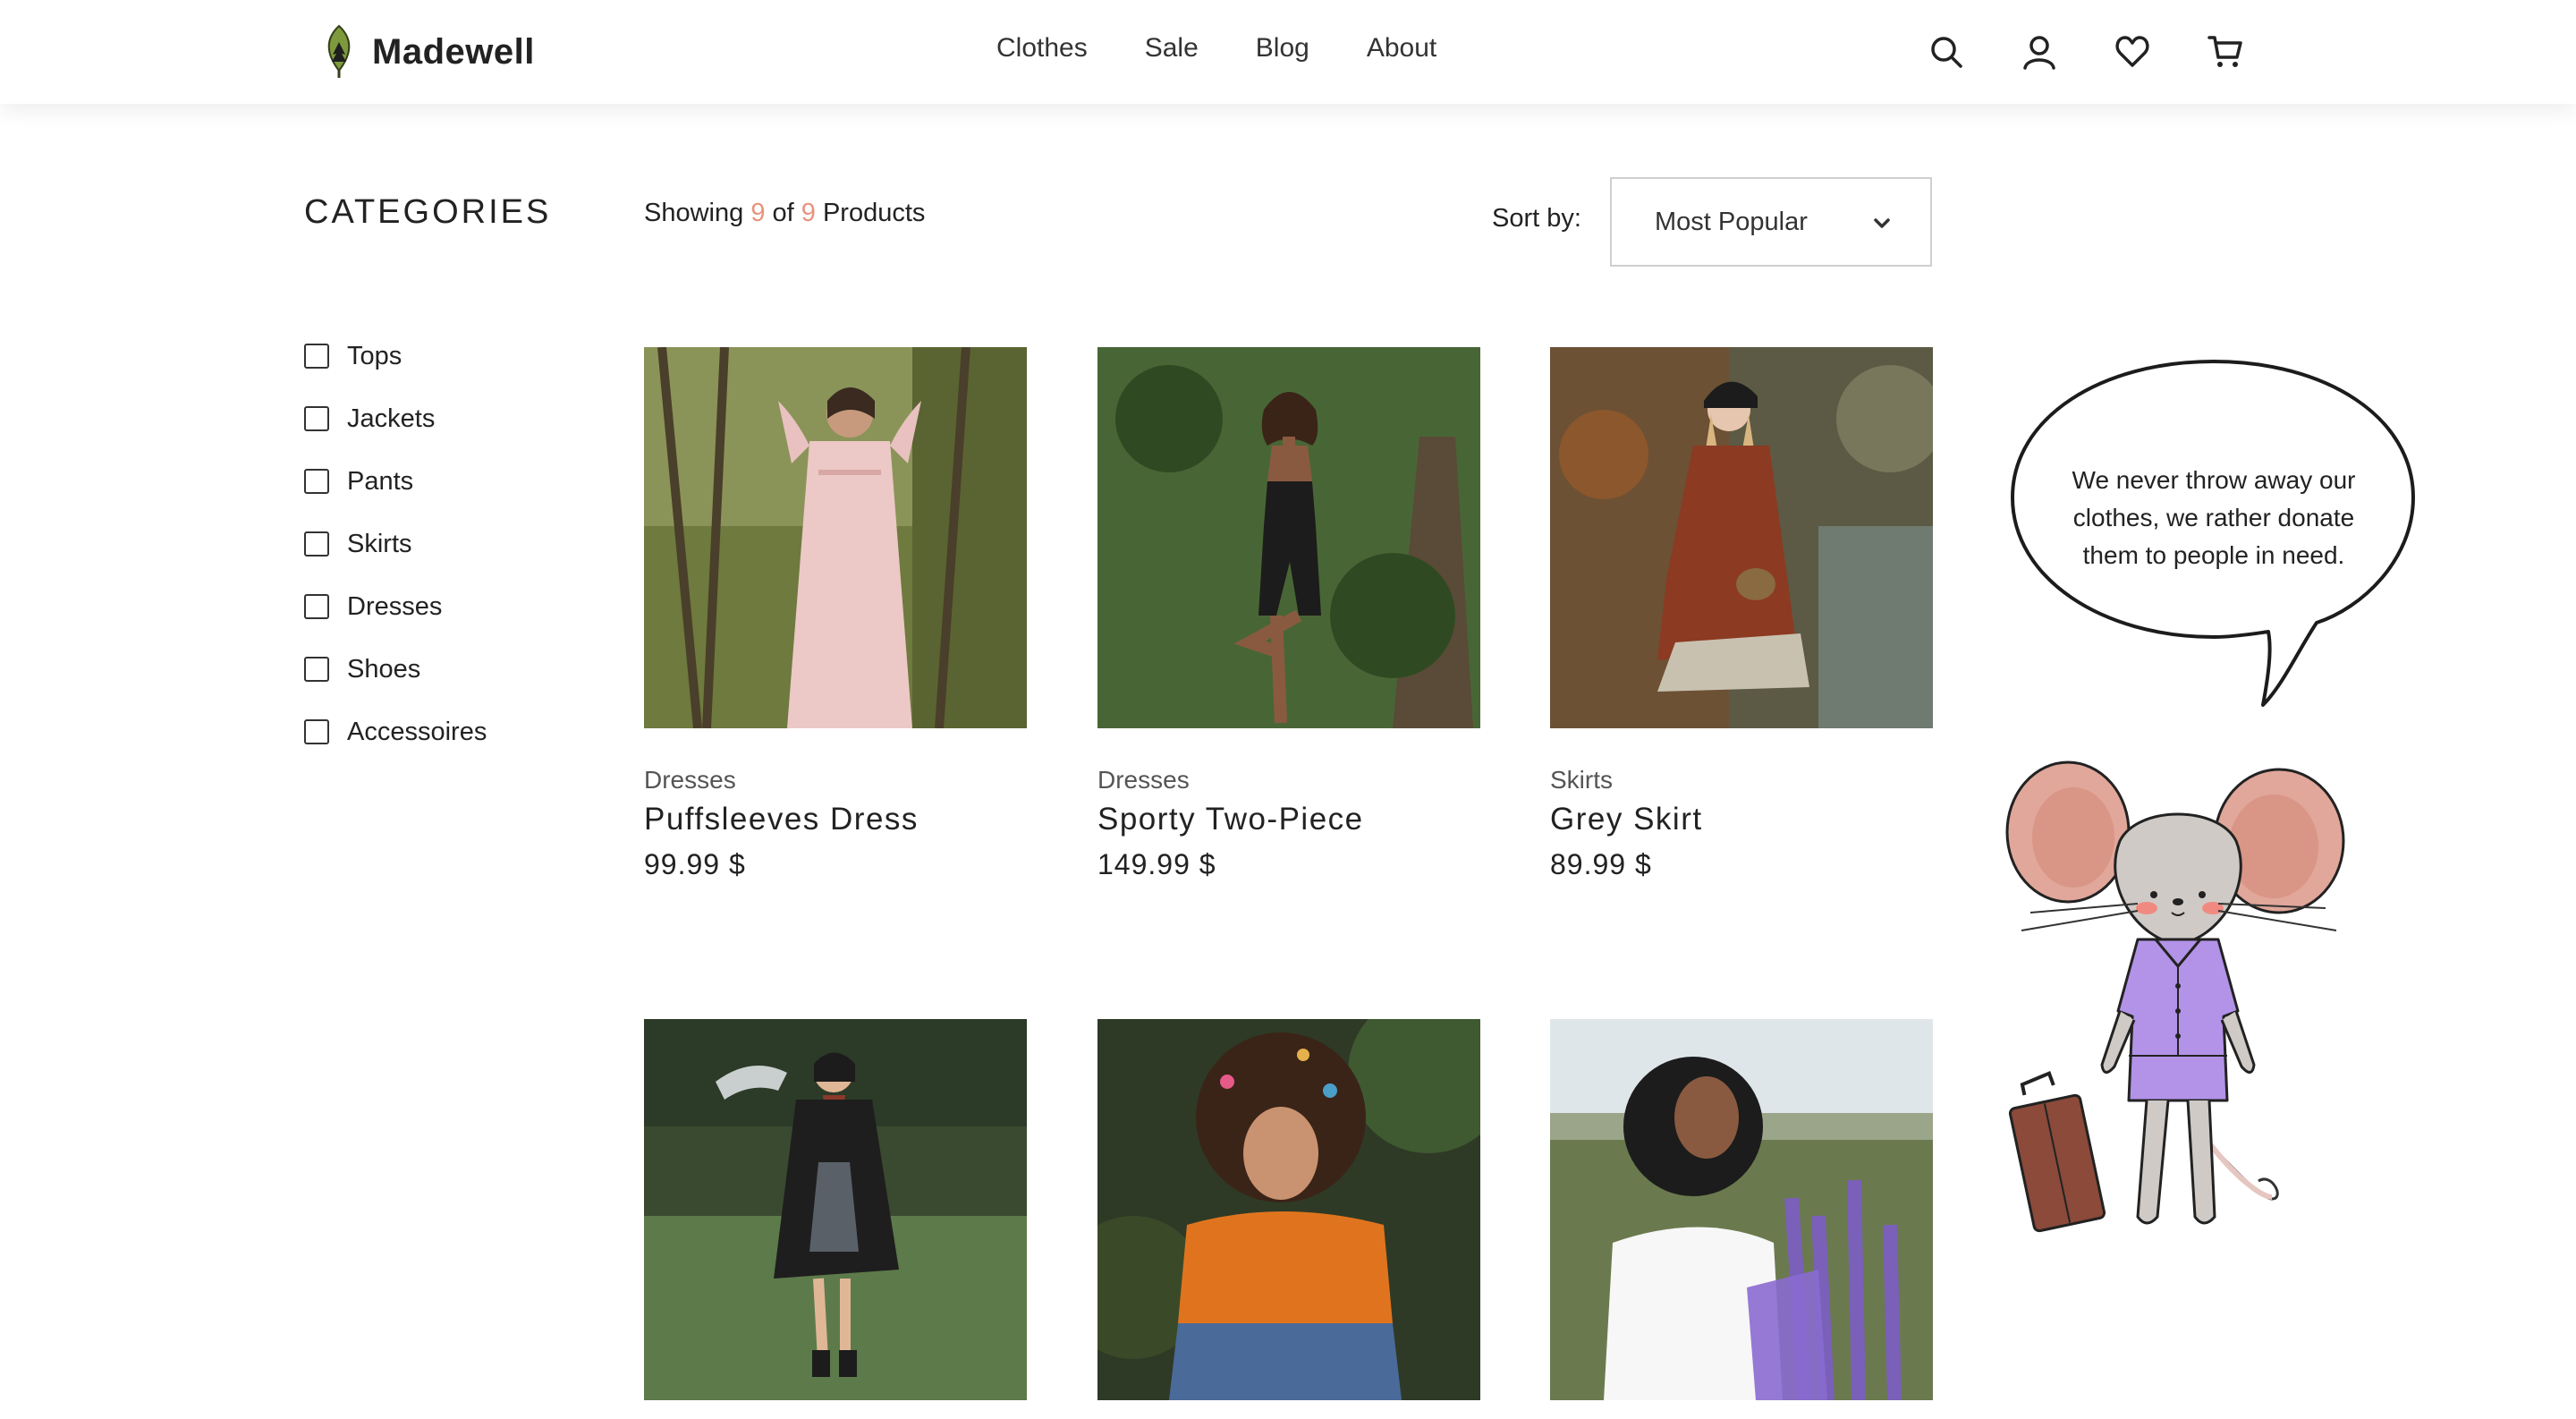  I want to click on sort-dropdown: Most Popular, so click(1771, 222).